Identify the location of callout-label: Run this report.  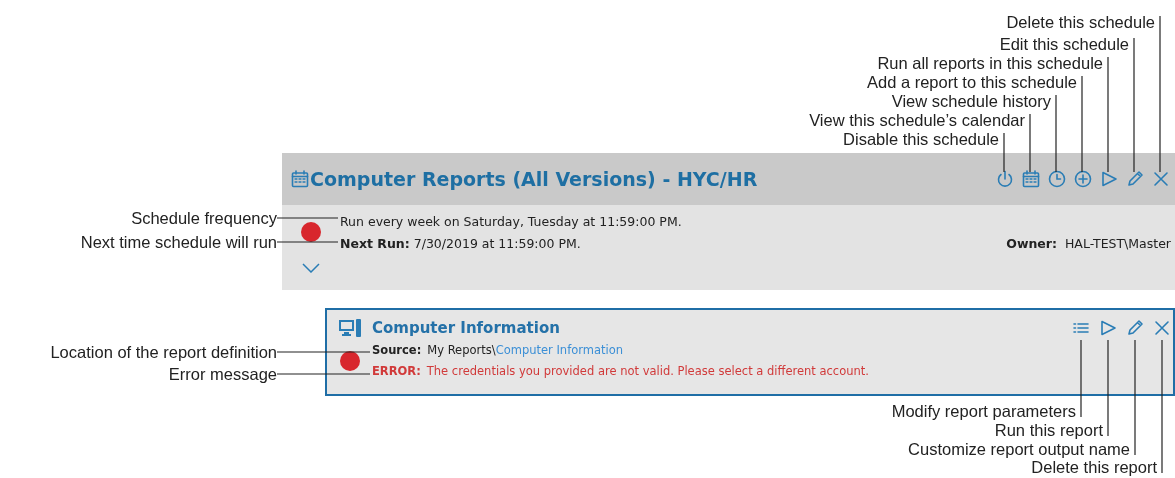
(1048, 430).